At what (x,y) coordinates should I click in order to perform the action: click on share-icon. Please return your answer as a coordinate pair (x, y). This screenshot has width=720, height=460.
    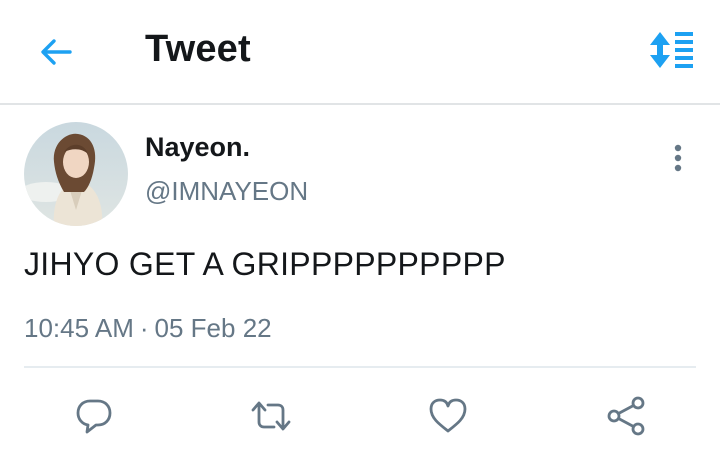
    Looking at the image, I should click on (626, 416).